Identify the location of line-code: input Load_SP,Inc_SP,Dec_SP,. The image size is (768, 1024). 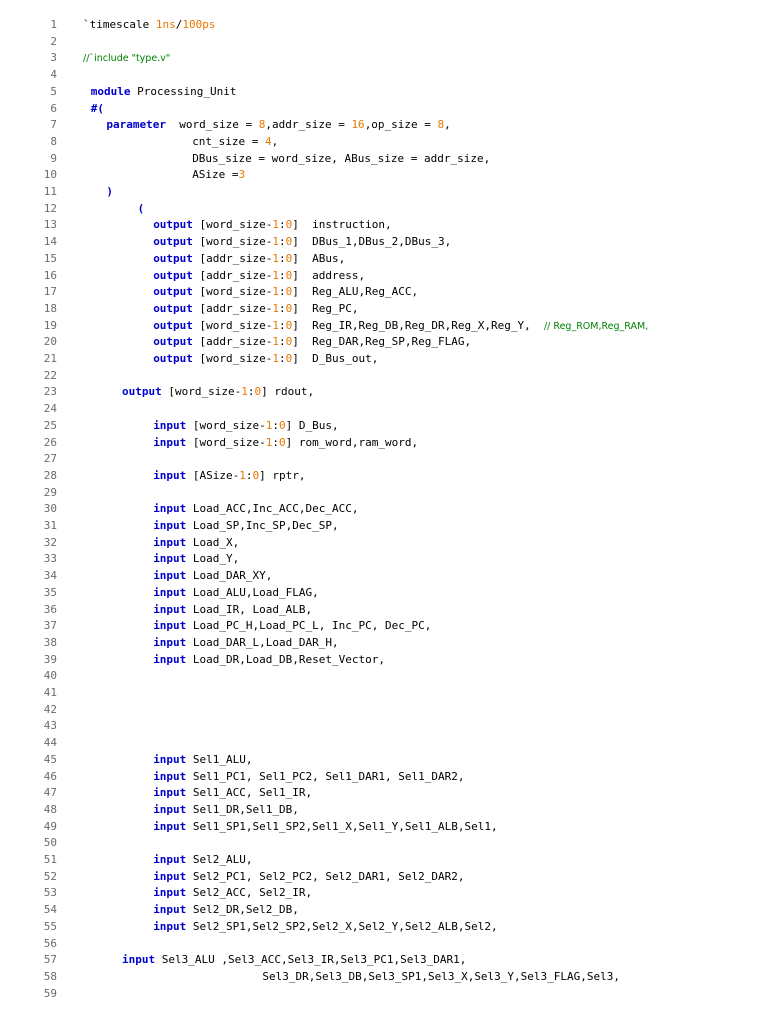
(245, 526).